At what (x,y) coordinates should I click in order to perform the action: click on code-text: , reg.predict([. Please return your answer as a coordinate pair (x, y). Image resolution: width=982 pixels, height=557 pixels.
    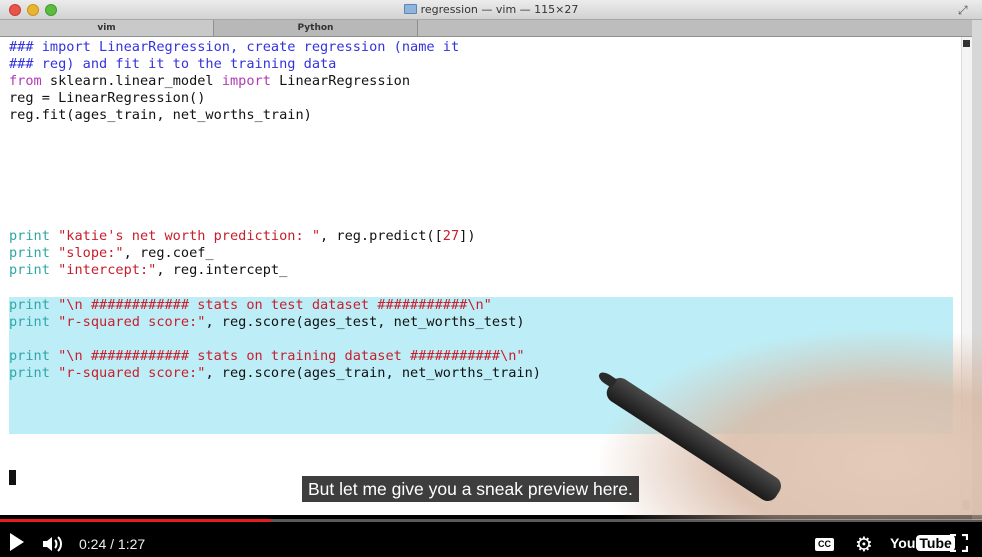
    Looking at the image, I should click on (381, 236).